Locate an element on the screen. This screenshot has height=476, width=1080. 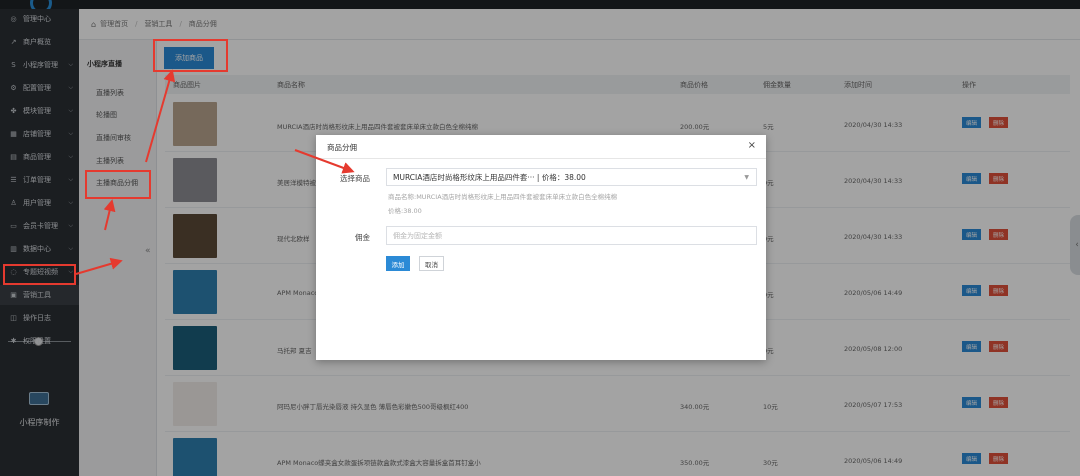
goods-price-hint: 价格:38.00 is located at coordinates (405, 211).